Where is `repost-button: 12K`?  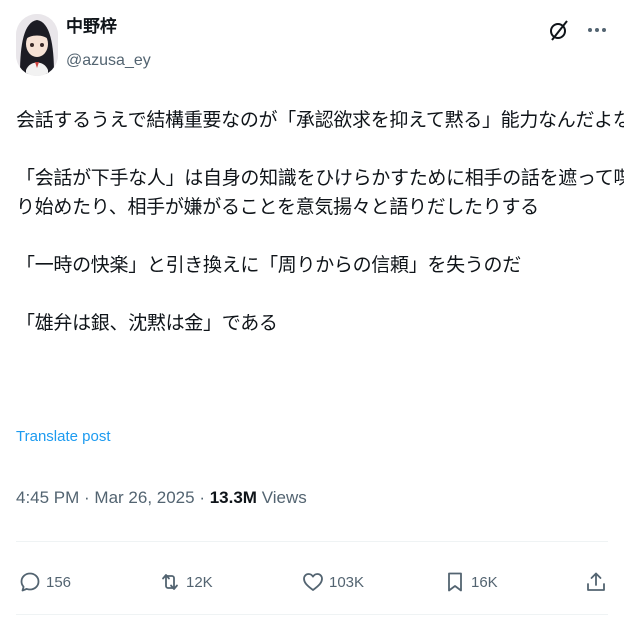
repost-button: 12K is located at coordinates (185, 582).